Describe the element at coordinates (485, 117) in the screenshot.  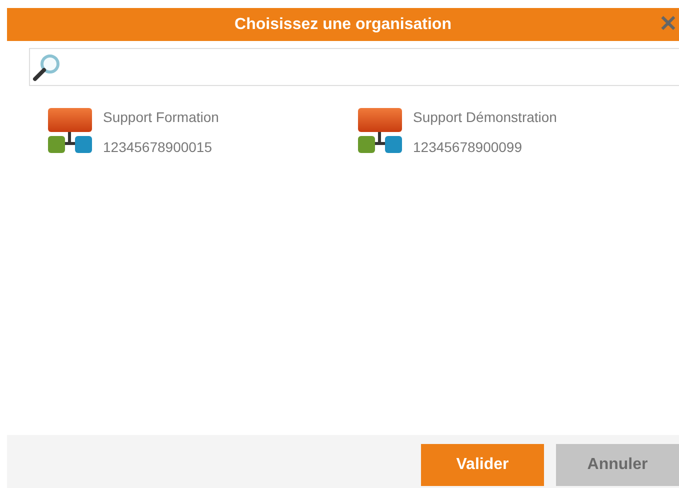
I see `organization-name: Support Démonstration` at that location.